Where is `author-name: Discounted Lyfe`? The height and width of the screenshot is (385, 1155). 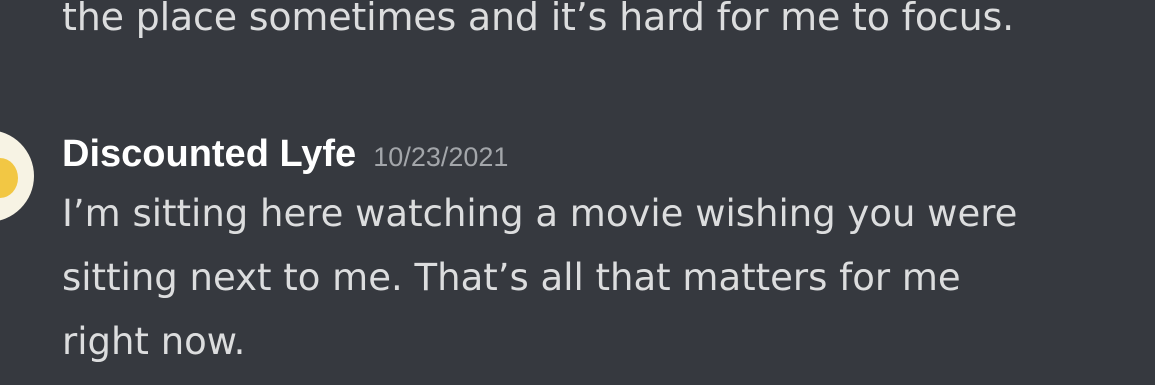
author-name: Discounted Lyfe is located at coordinates (209, 154).